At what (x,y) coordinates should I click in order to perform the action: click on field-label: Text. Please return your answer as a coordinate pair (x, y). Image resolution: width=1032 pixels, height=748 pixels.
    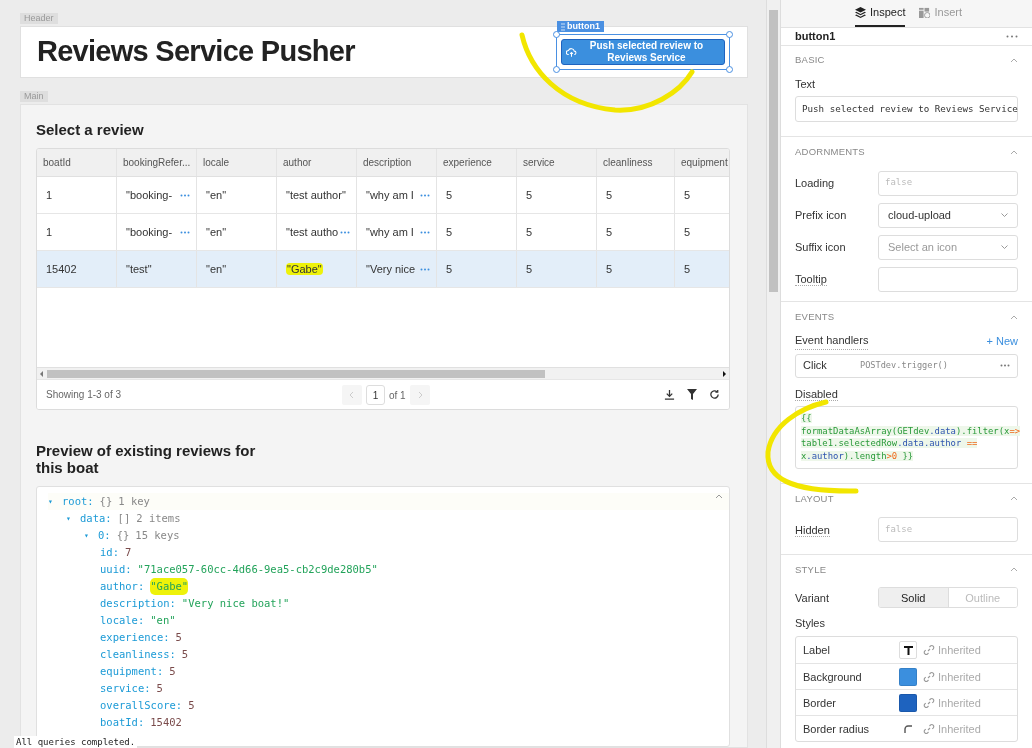
    Looking at the image, I should click on (805, 83).